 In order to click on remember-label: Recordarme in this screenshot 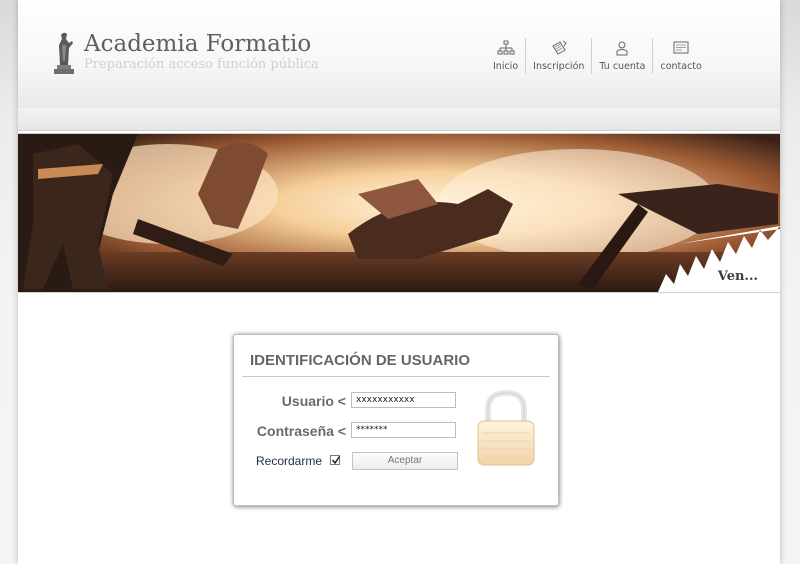, I will do `click(289, 461)`.